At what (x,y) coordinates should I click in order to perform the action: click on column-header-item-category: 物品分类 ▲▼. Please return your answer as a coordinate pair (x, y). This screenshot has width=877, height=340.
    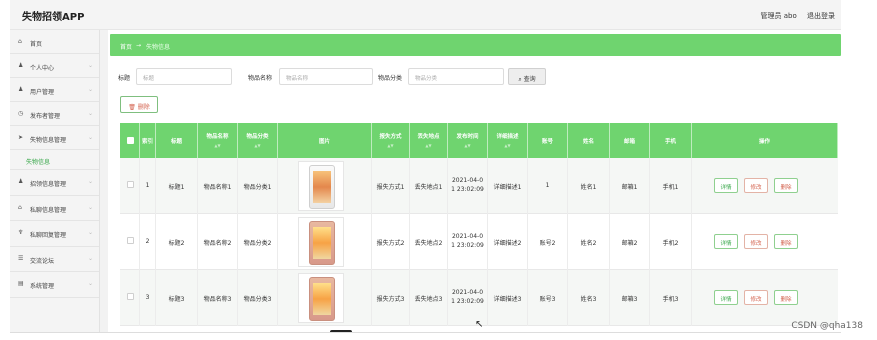
    Looking at the image, I should click on (258, 140).